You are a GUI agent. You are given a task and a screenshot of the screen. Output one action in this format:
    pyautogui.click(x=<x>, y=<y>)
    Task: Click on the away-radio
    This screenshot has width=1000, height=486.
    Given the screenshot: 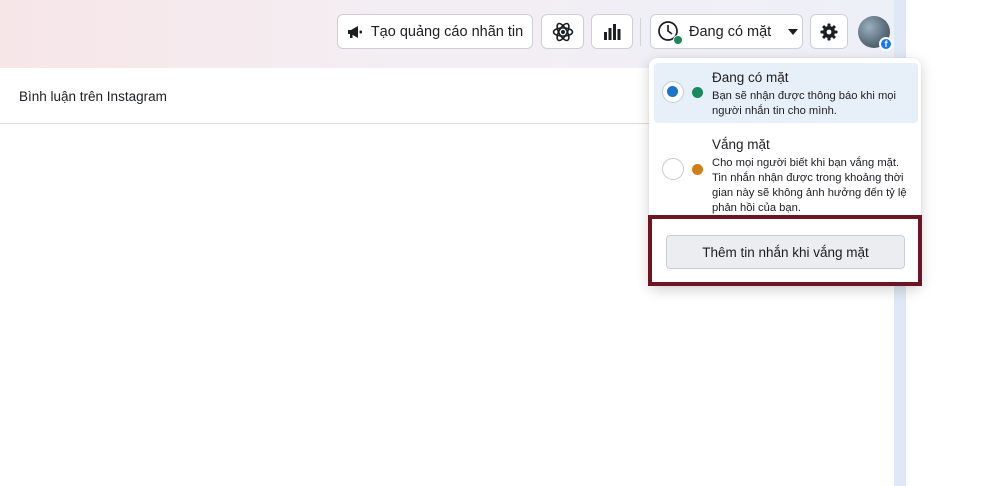 What is the action you would take?
    pyautogui.click(x=673, y=169)
    